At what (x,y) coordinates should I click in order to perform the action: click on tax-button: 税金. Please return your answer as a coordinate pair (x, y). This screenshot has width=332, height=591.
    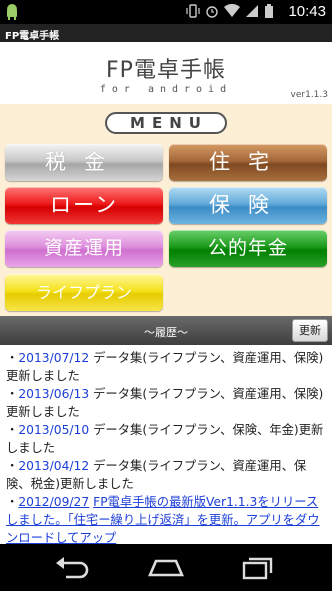
    Looking at the image, I should click on (84, 162).